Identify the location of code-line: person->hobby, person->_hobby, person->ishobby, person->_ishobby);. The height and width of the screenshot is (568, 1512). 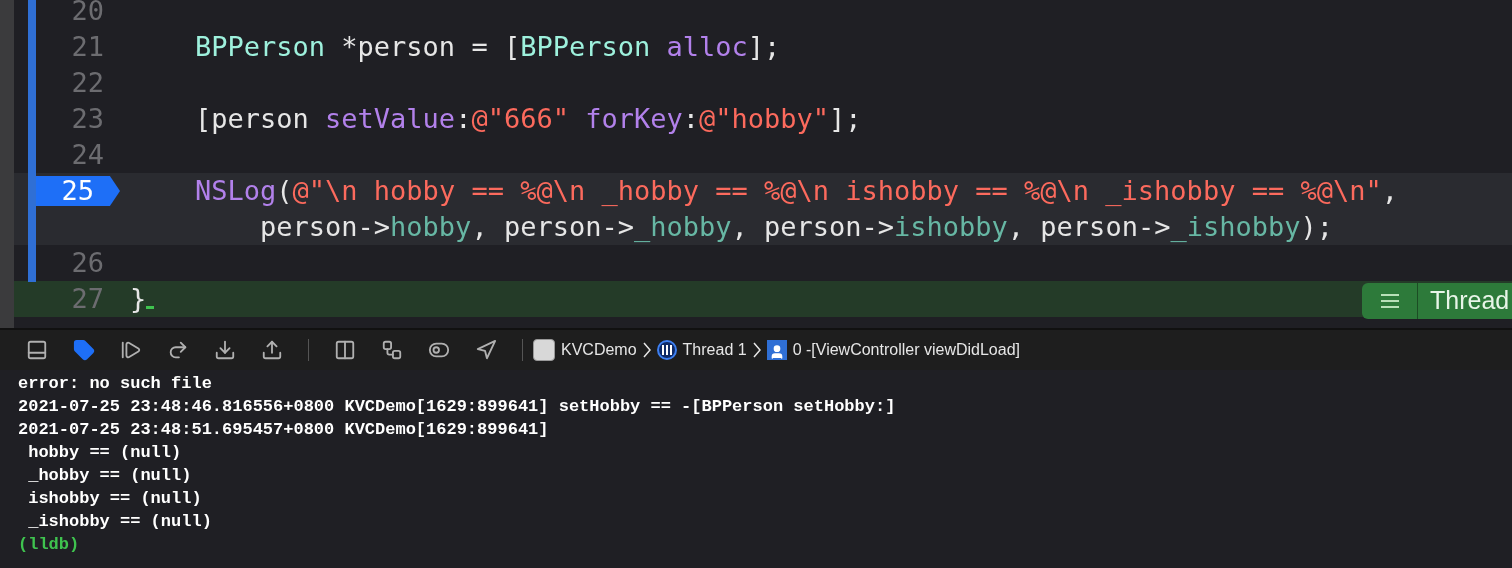
(796, 227).